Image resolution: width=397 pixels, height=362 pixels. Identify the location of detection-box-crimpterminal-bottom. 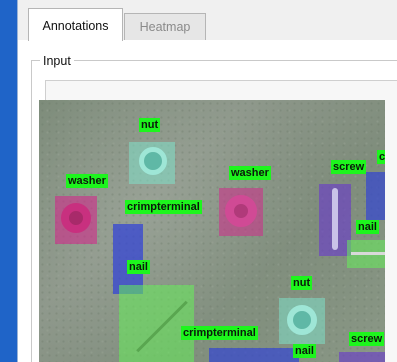
(156, 323).